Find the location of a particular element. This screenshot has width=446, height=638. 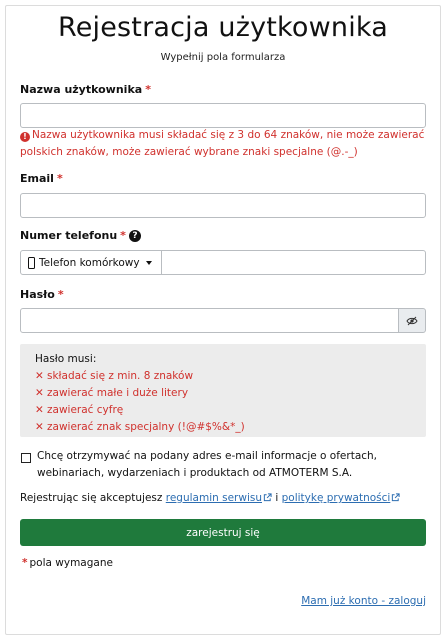

password-label: Hasło * is located at coordinates (42, 294).